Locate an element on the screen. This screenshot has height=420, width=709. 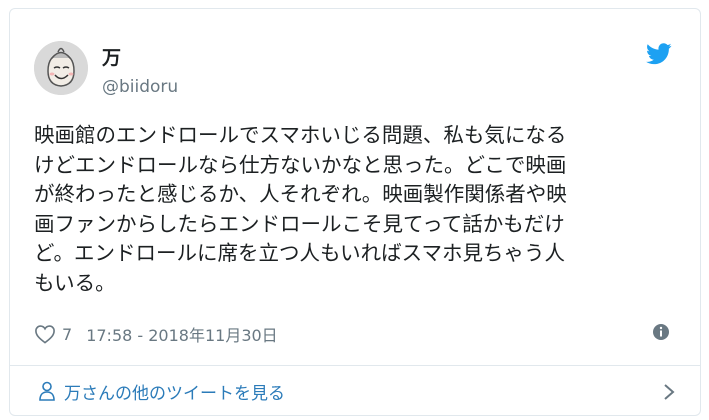
author-handle: @biidoru is located at coordinates (140, 87).